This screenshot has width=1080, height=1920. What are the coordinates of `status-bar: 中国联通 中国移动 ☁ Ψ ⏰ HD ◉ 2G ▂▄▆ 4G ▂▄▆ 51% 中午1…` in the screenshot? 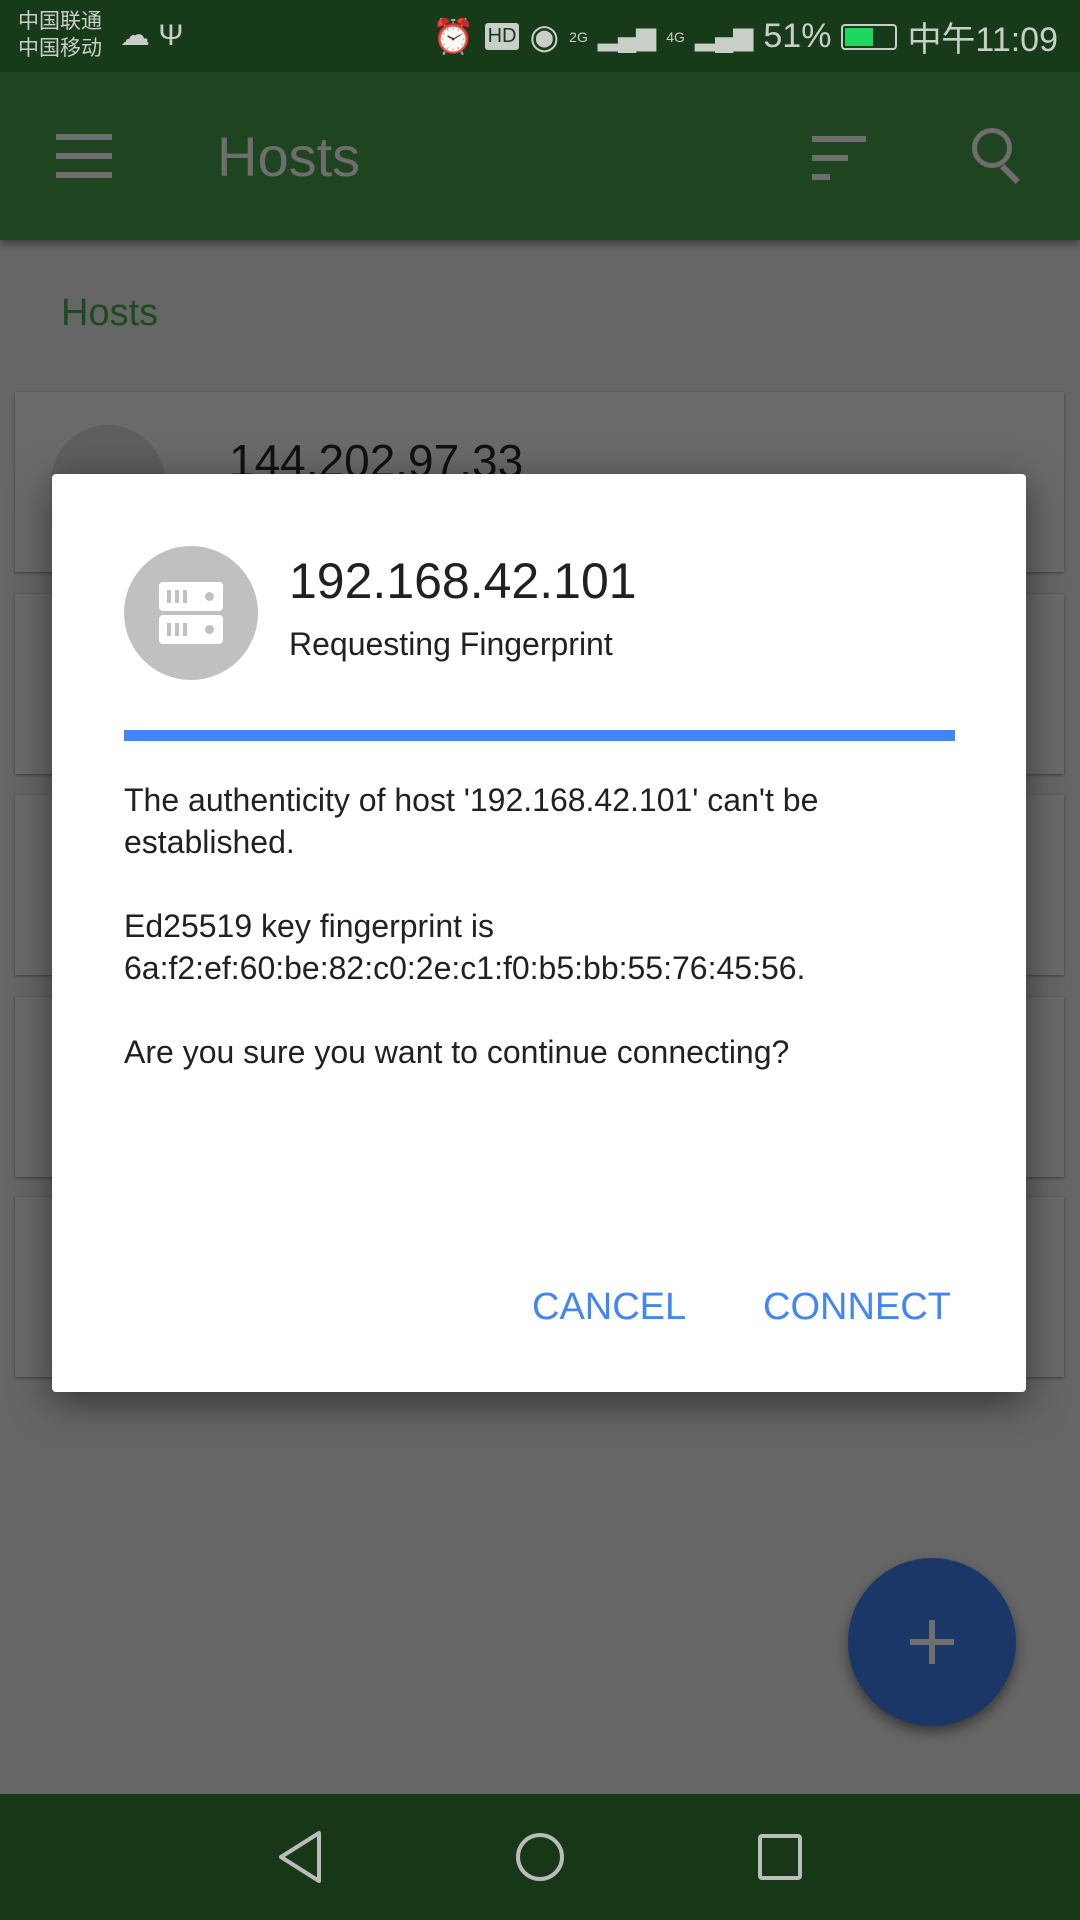 It's located at (540, 36).